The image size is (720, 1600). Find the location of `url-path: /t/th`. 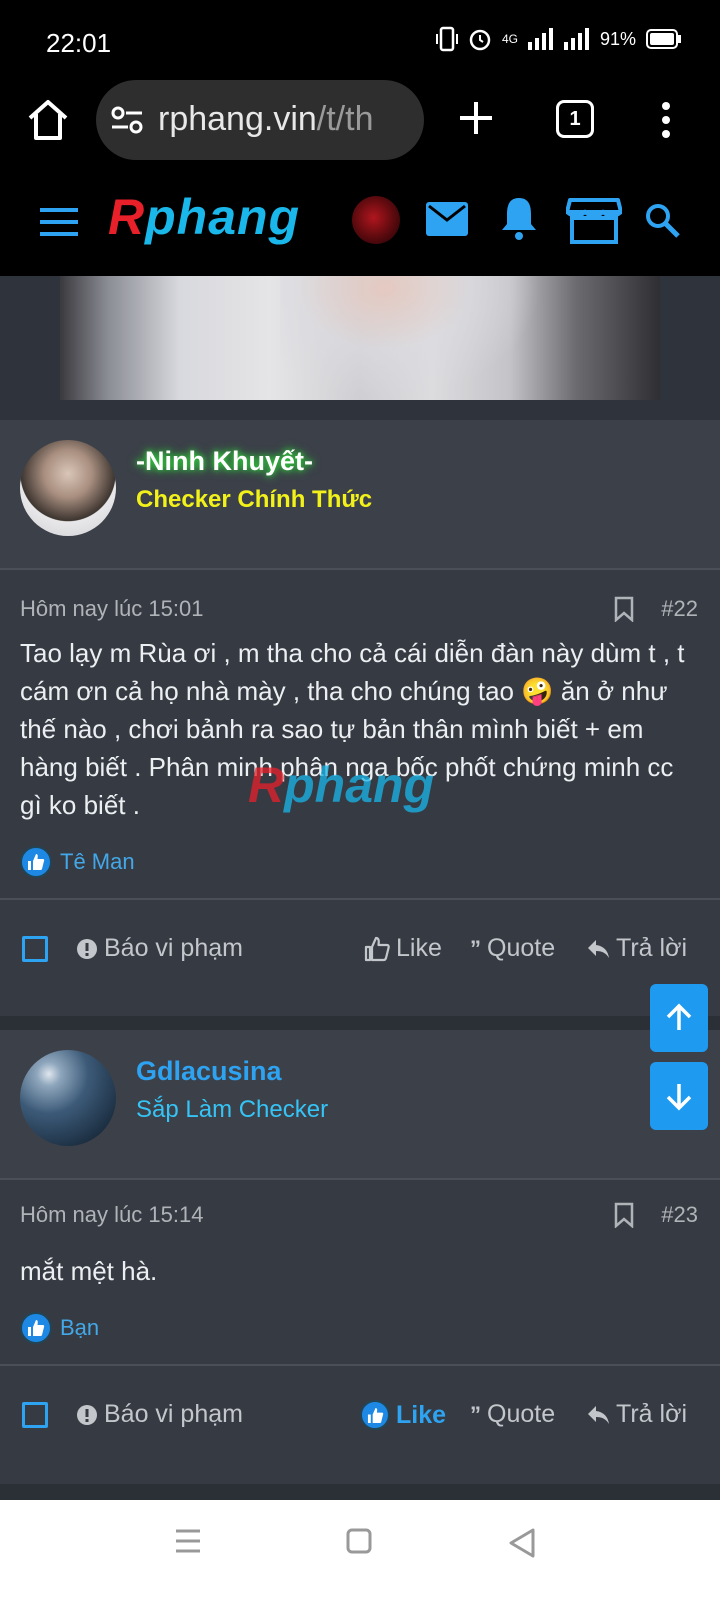

url-path: /t/th is located at coordinates (345, 119).